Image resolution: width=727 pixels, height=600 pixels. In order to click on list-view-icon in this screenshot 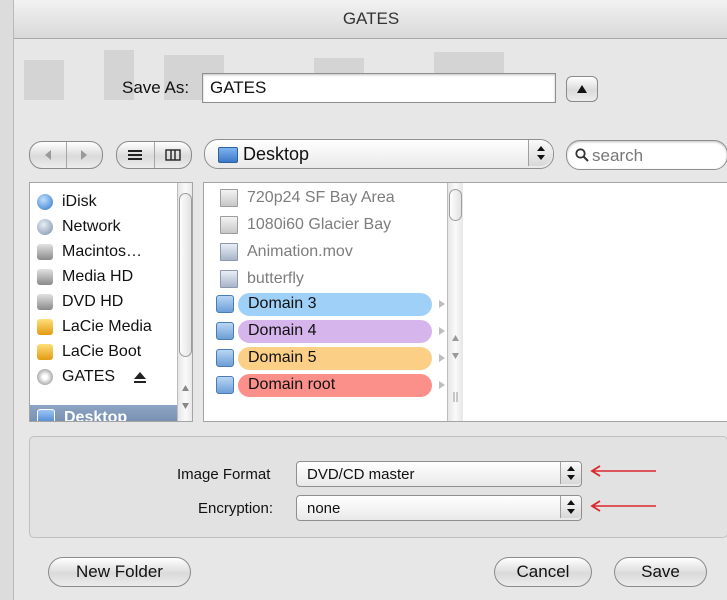, I will do `click(135, 155)`.